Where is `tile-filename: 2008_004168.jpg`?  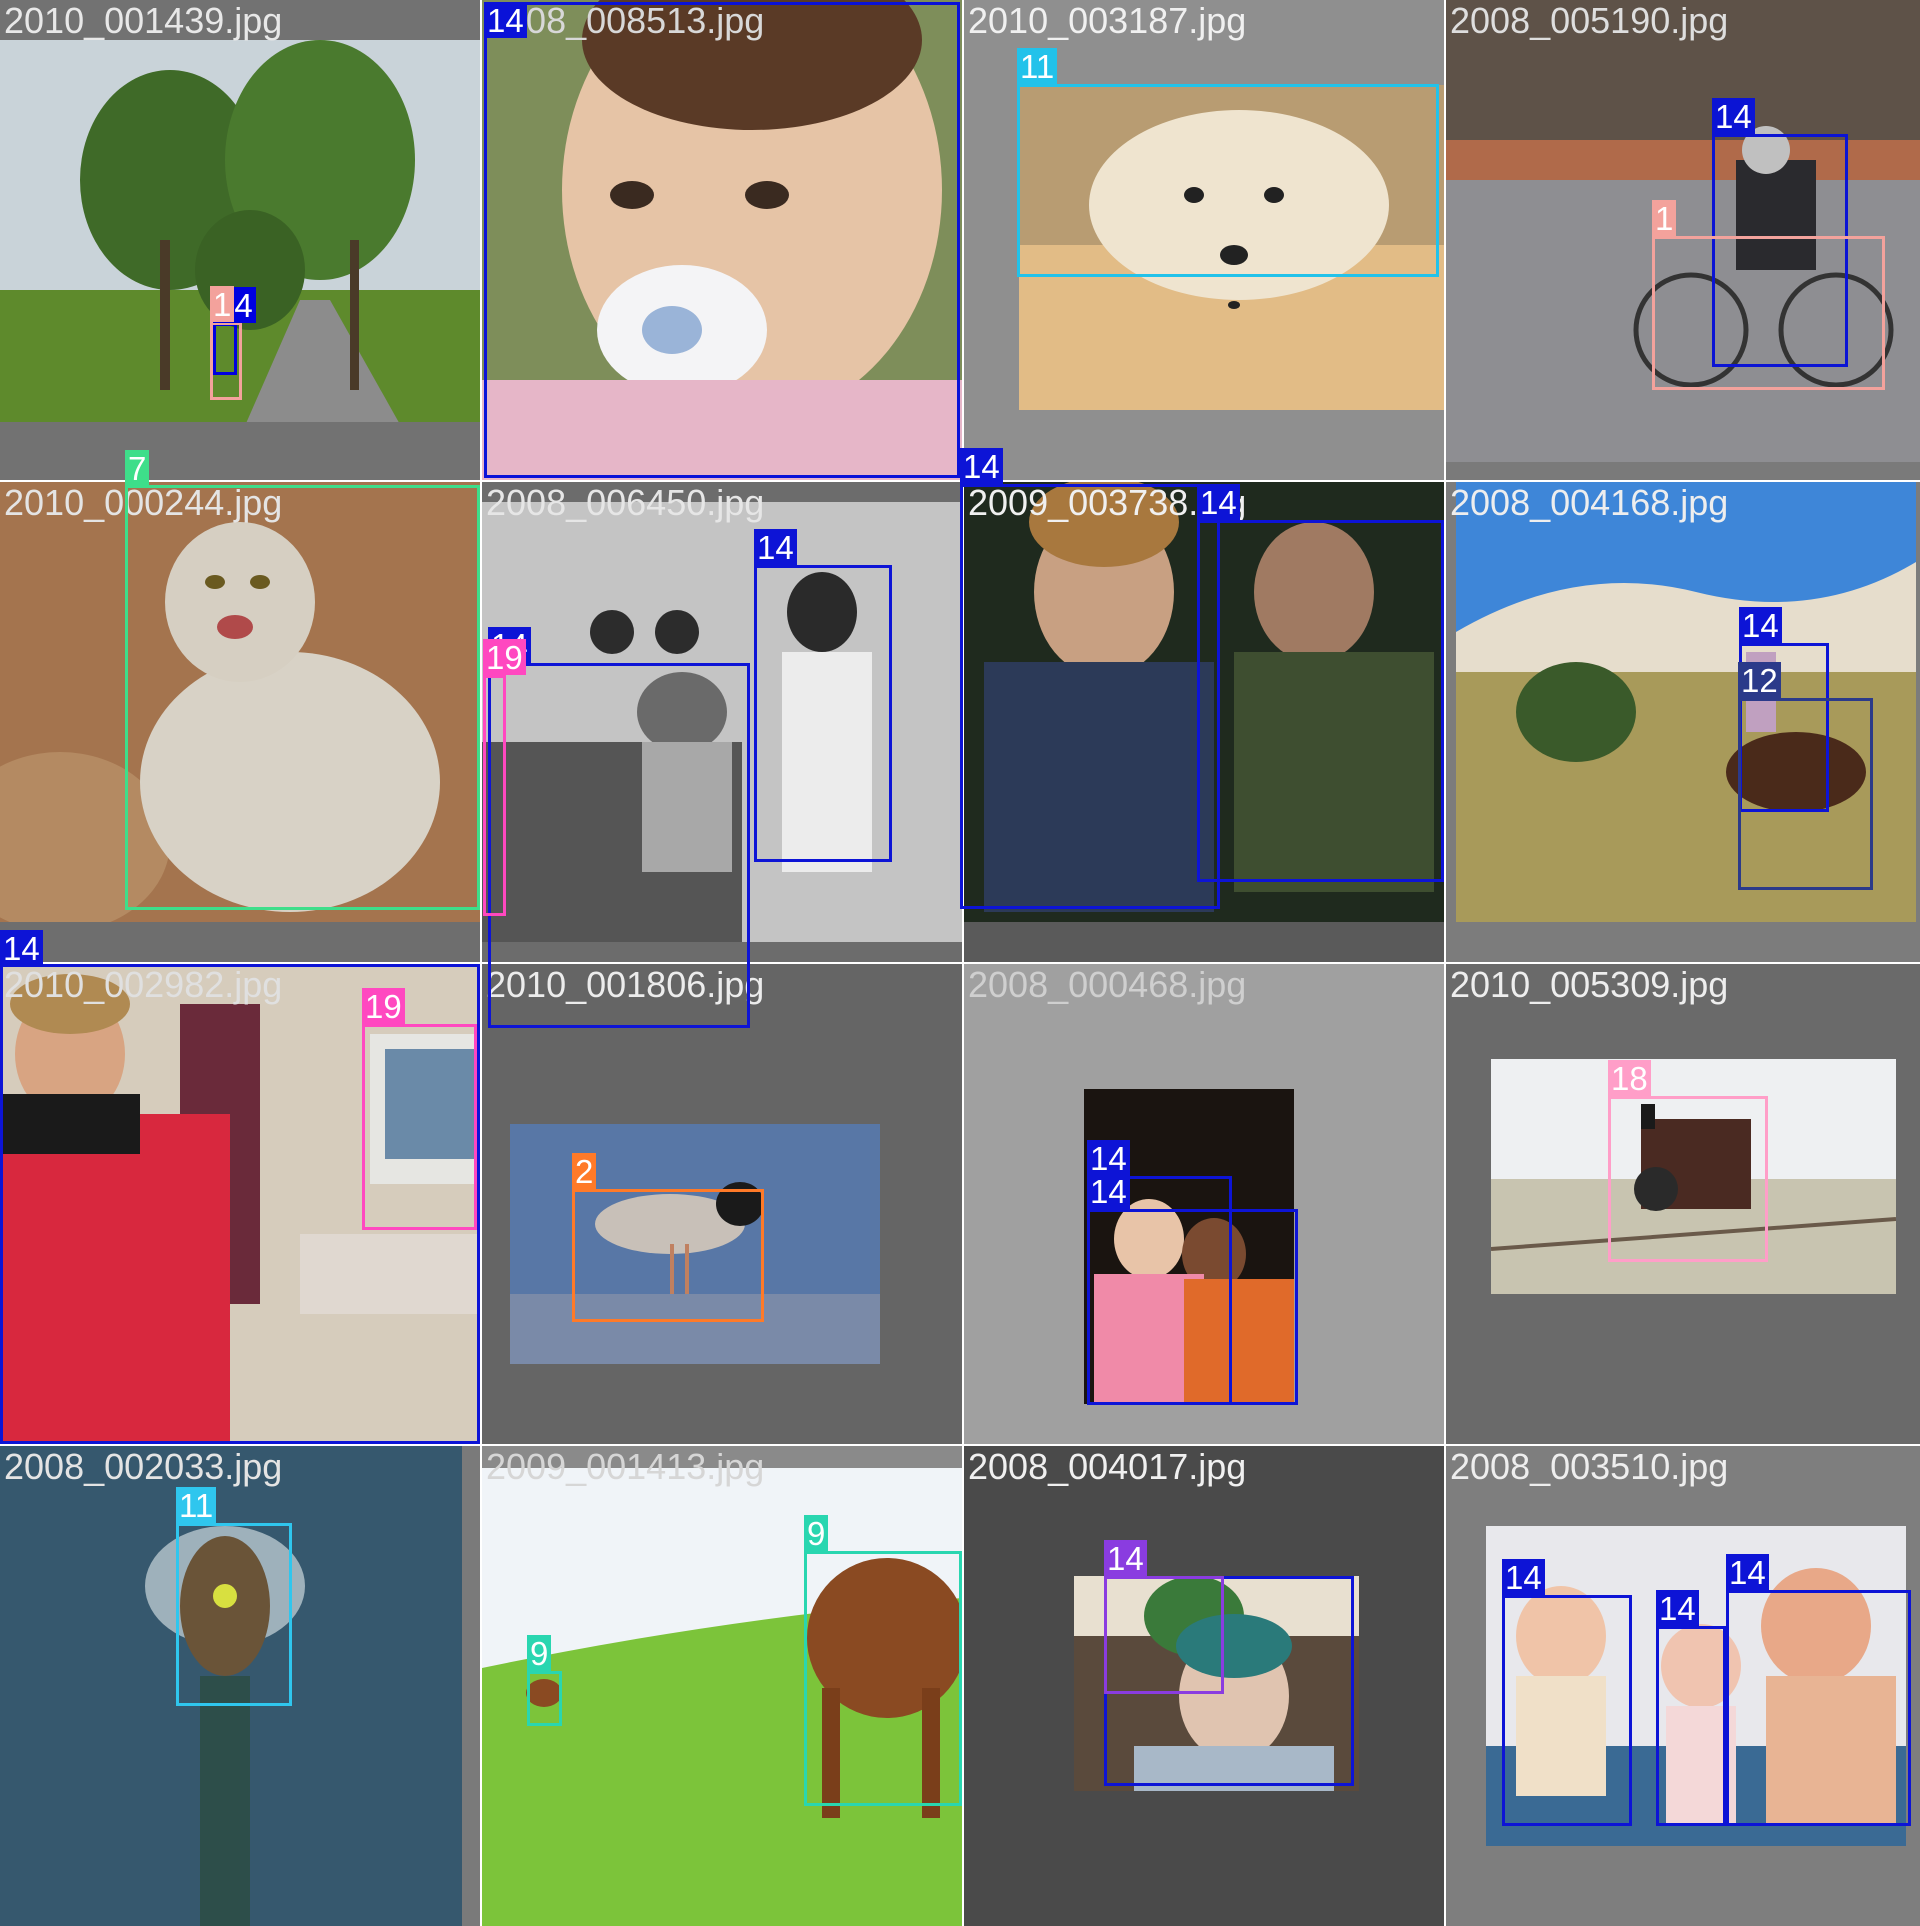 tile-filename: 2008_004168.jpg is located at coordinates (1589, 502).